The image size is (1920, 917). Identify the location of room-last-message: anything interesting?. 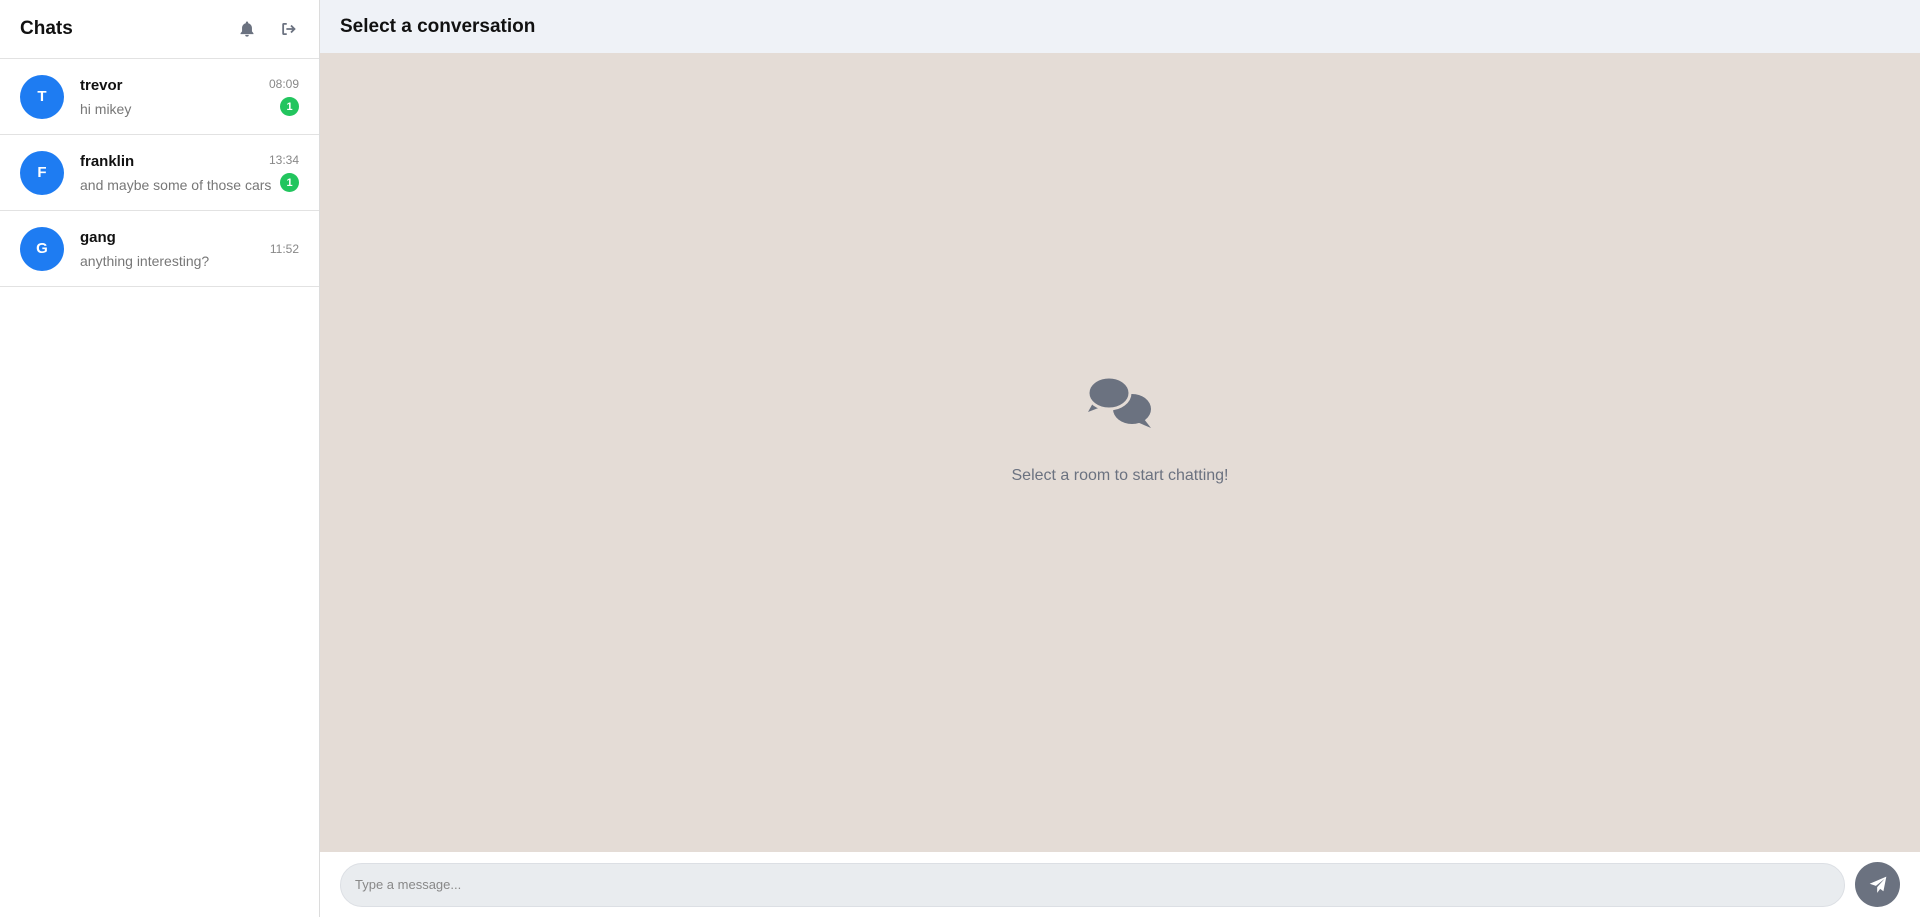
(145, 260).